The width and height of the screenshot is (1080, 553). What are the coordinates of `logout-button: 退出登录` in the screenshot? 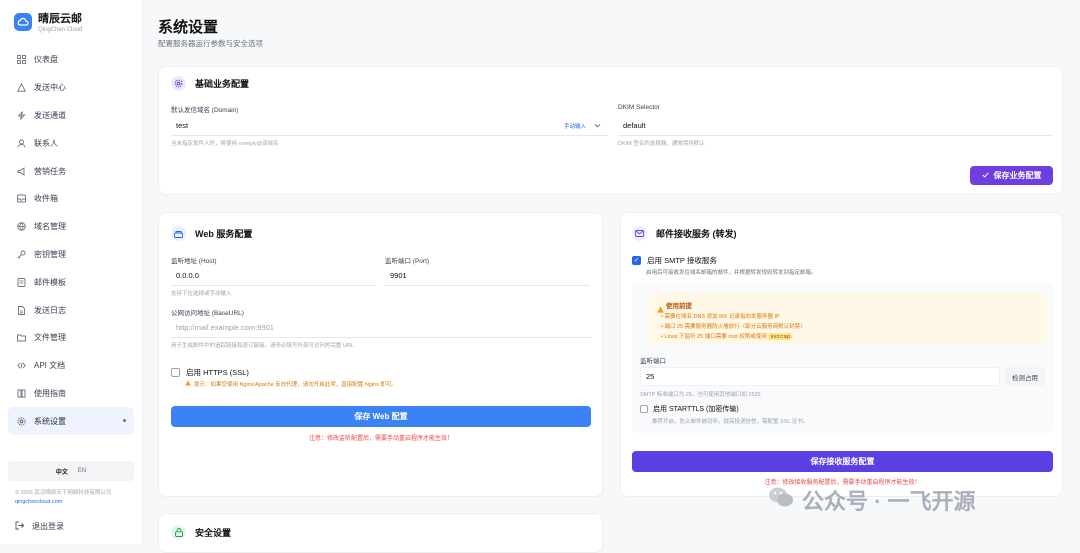 It's located at (39, 526).